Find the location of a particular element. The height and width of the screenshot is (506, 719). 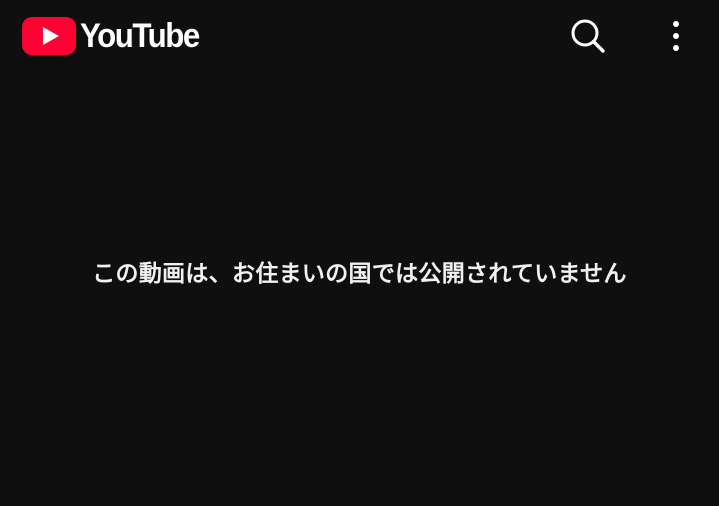

search-icon is located at coordinates (588, 36).